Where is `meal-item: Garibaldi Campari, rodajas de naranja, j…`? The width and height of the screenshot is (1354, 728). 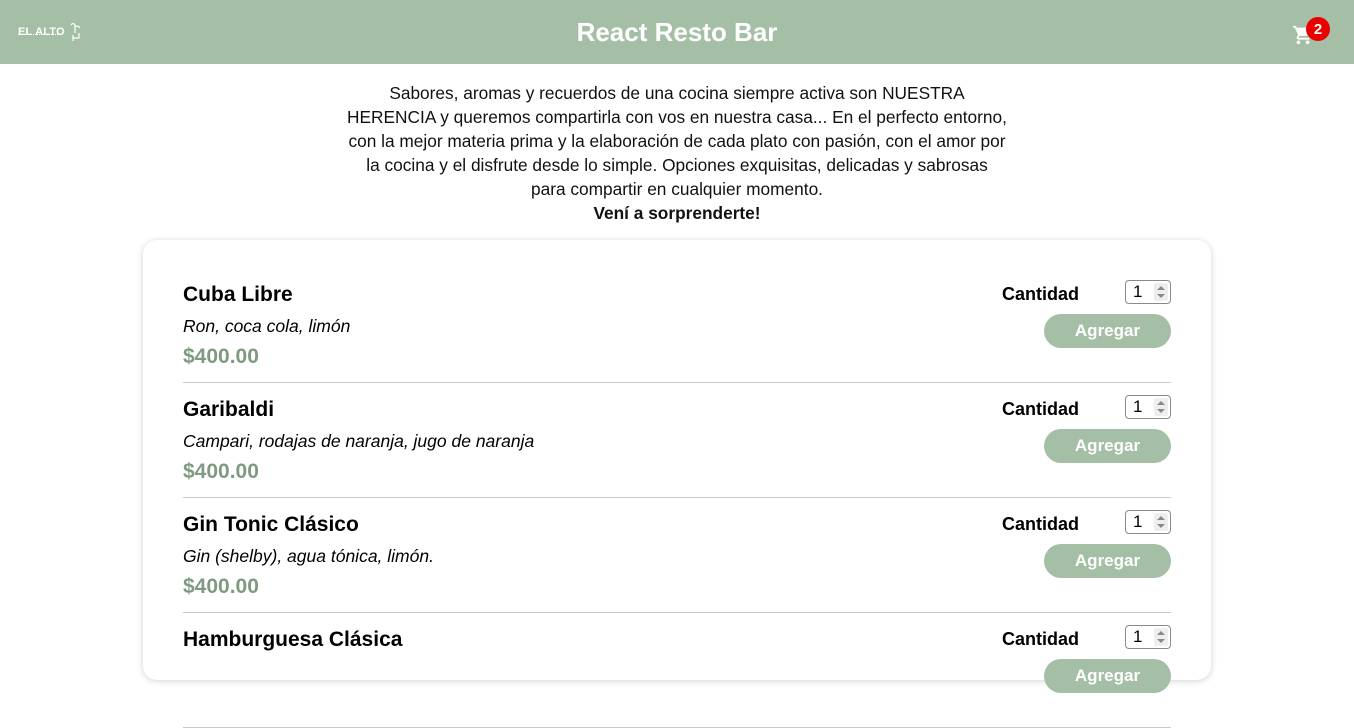 meal-item: Garibaldi Campari, rodajas de naranja, j… is located at coordinates (677, 440).